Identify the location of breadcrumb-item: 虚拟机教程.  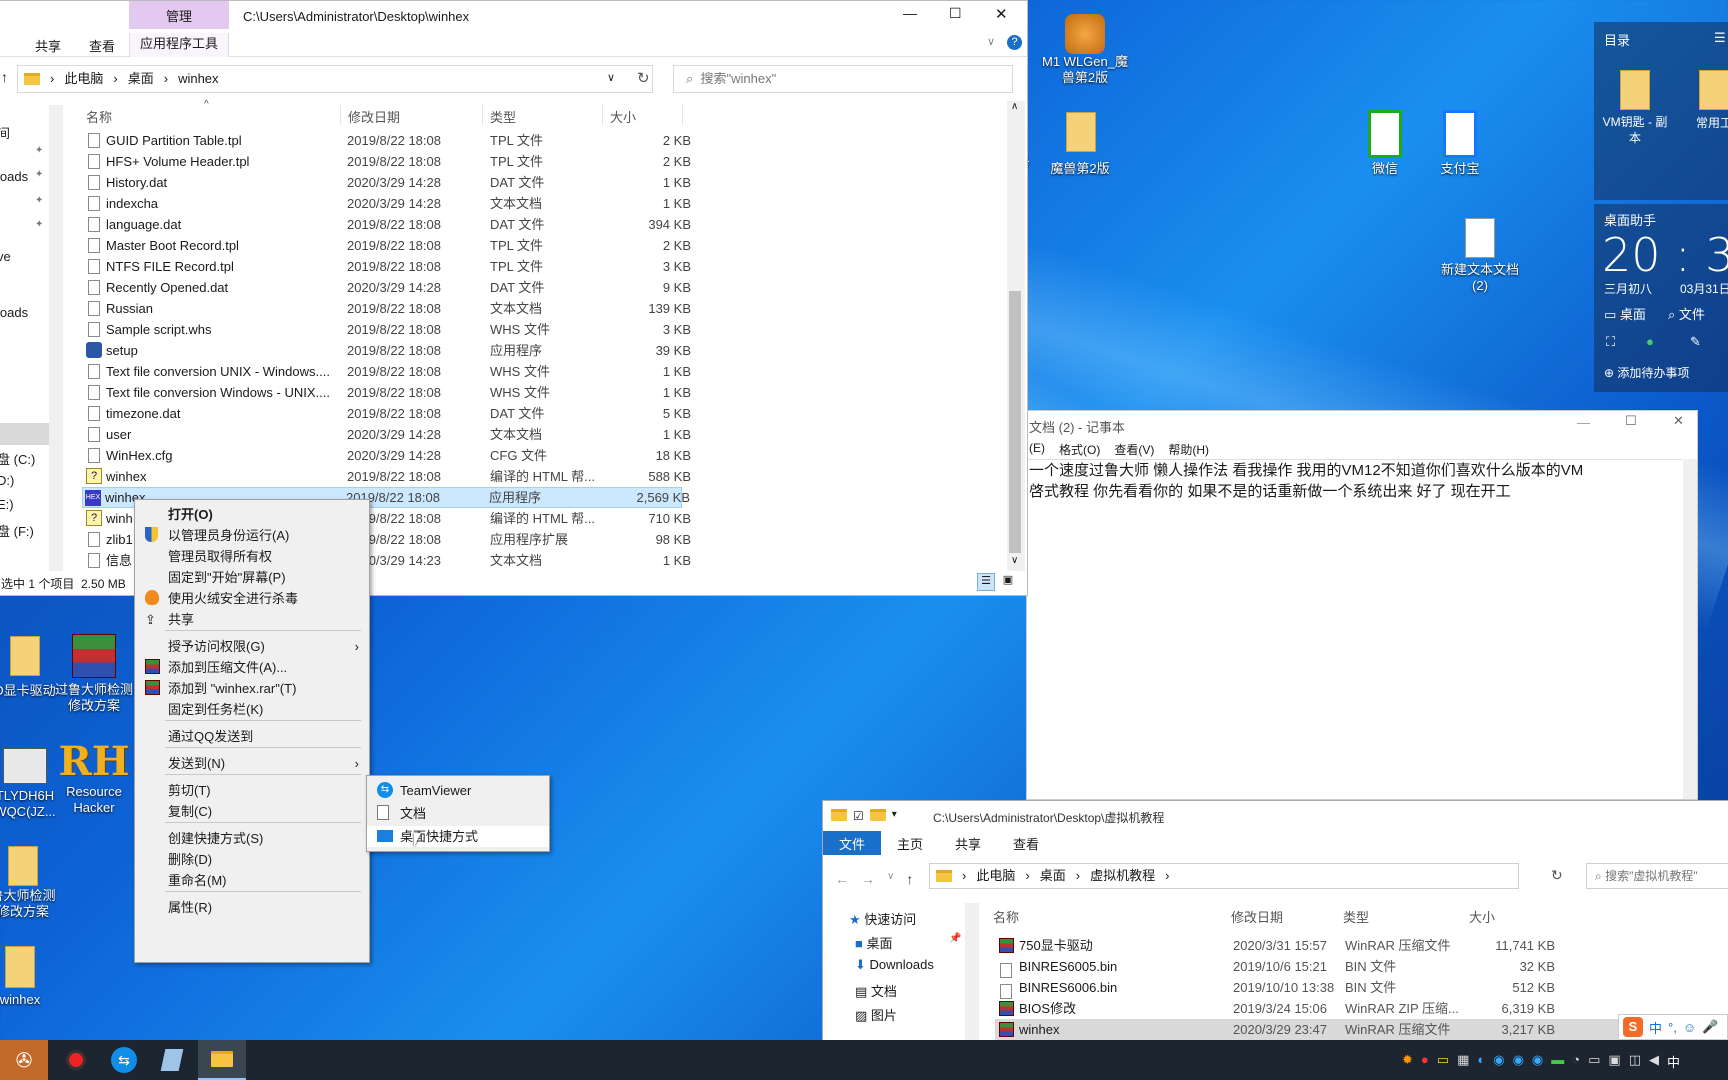
(1122, 876).